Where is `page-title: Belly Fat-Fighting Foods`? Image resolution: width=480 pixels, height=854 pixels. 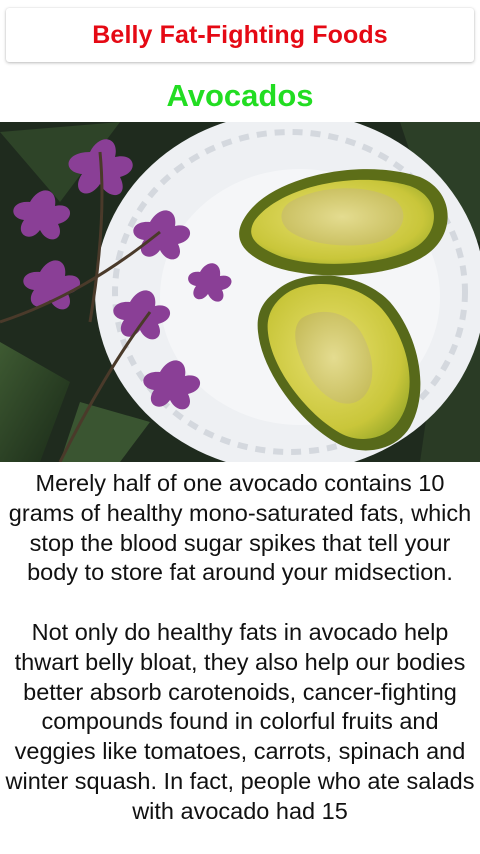 page-title: Belly Fat-Fighting Foods is located at coordinates (240, 34).